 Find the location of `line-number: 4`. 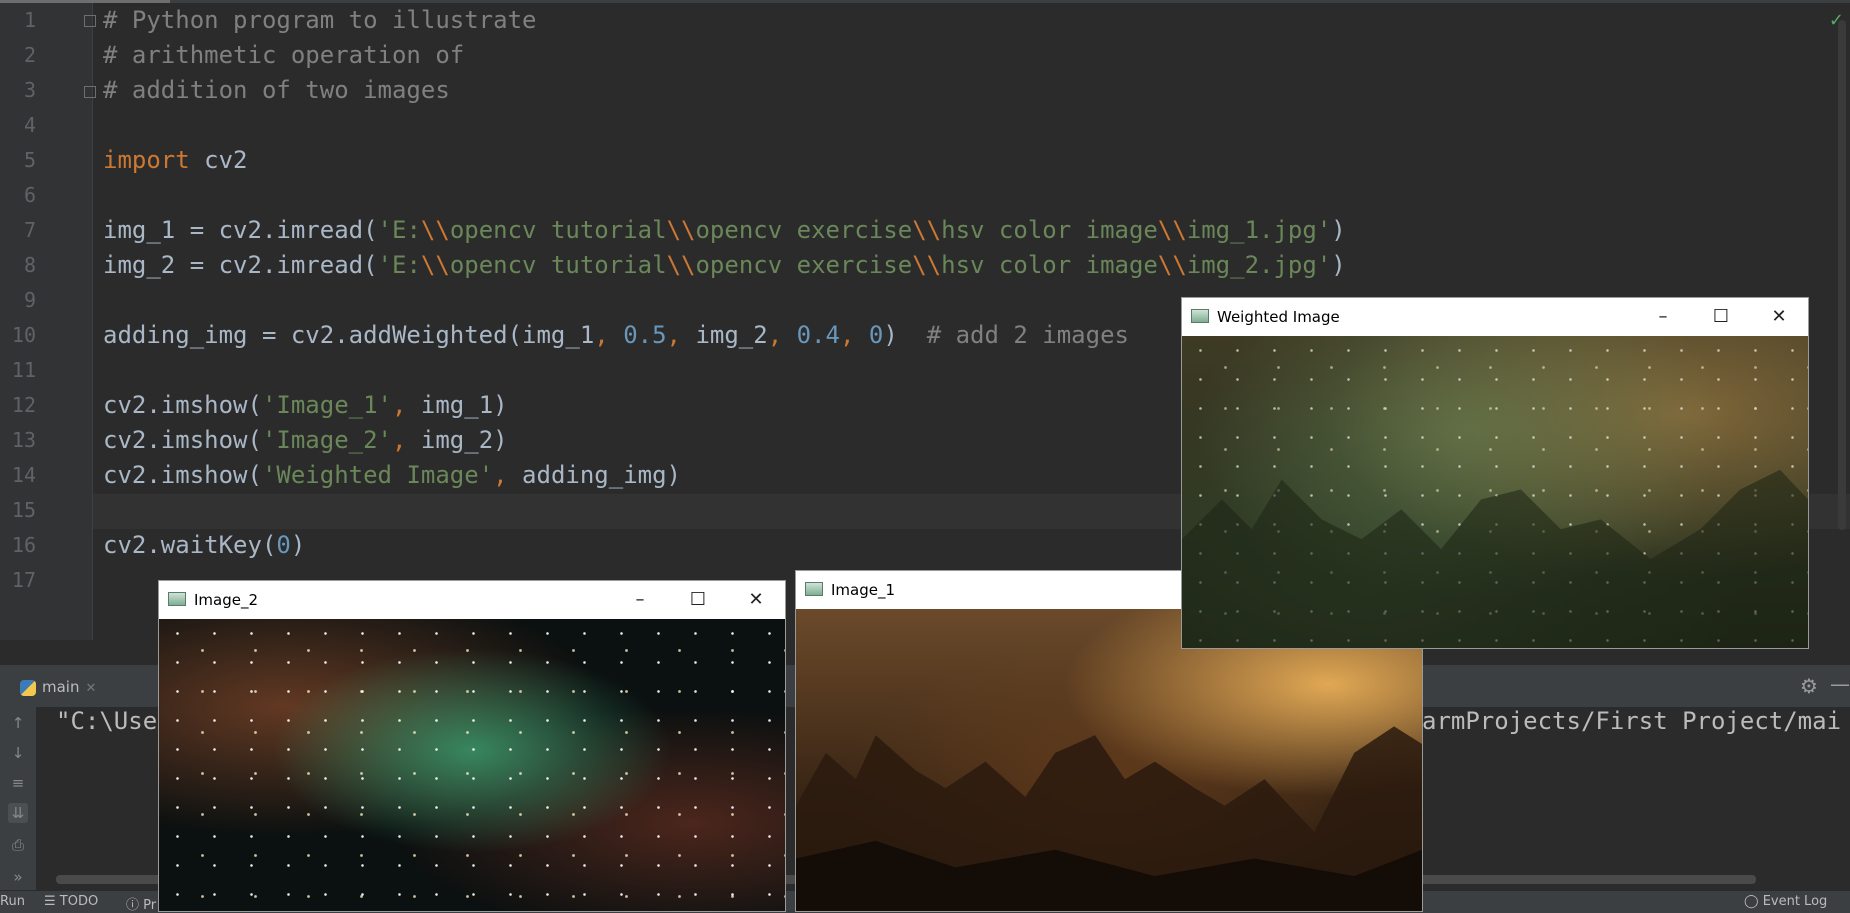

line-number: 4 is located at coordinates (29, 125).